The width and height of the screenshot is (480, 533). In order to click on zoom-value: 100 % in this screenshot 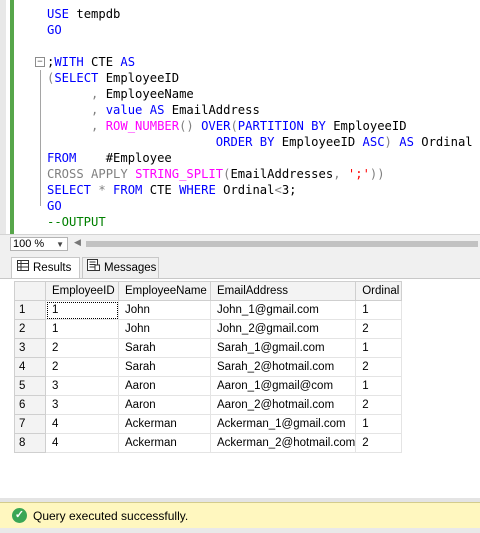, I will do `click(29, 244)`.